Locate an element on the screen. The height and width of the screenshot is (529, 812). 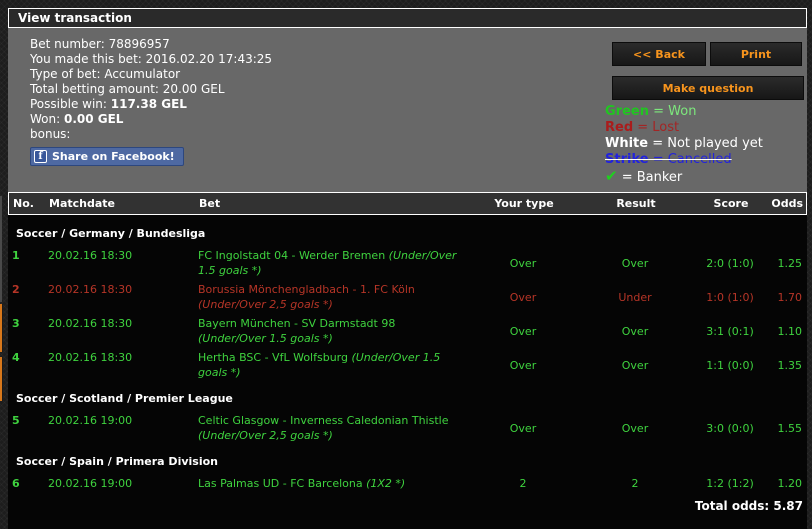
col-header-bet: Bet is located at coordinates (210, 203).